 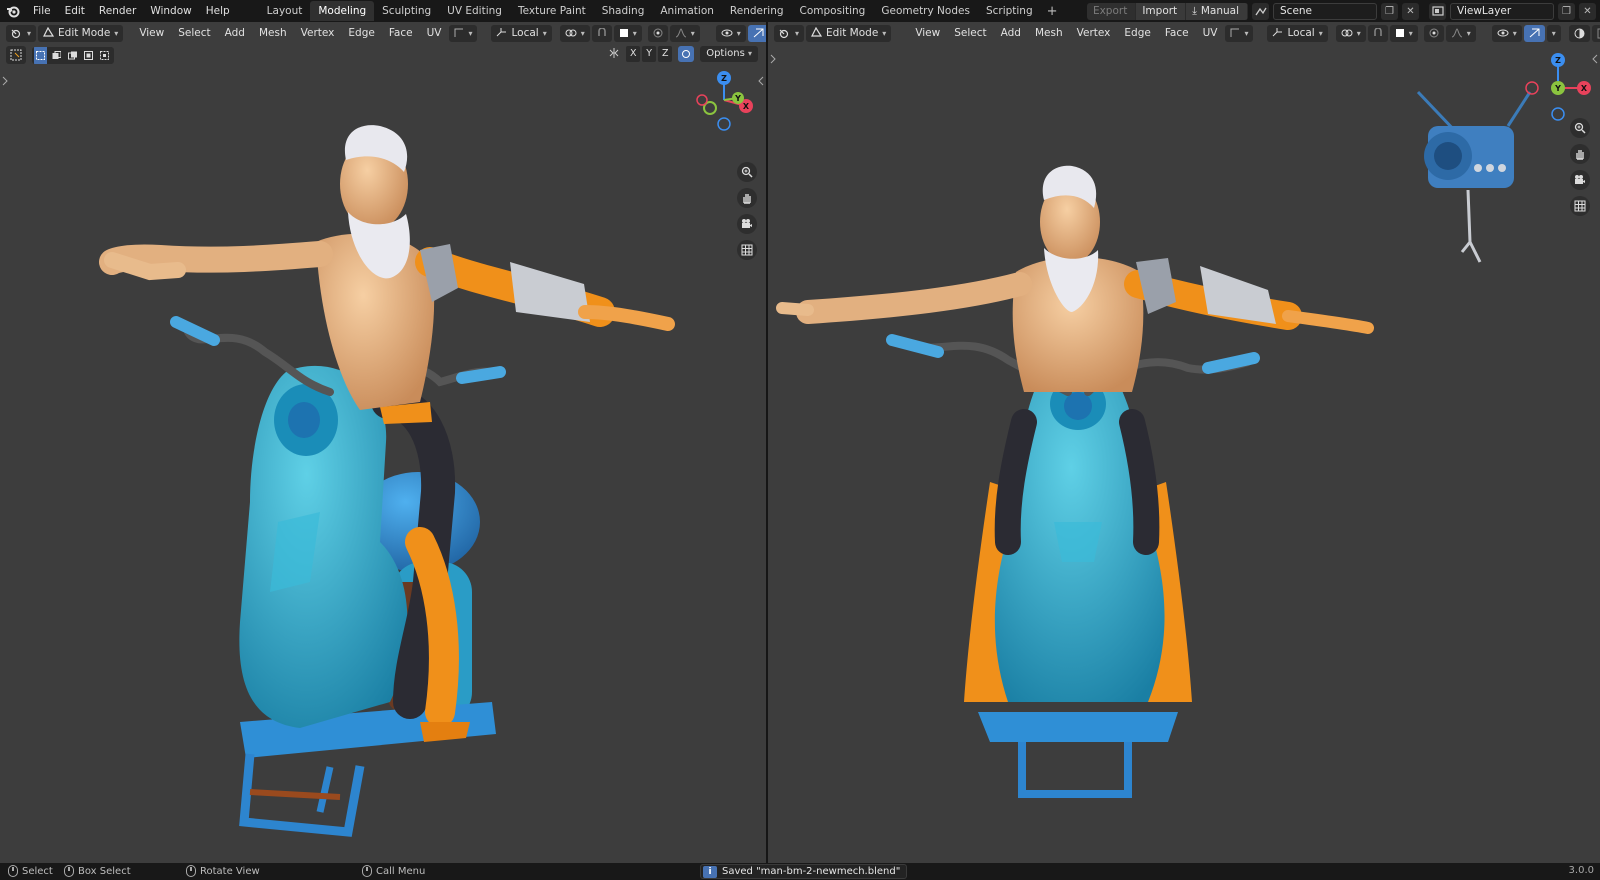 I want to click on report-message: i Saved "man-bm-2-newmech.blend", so click(x=804, y=871).